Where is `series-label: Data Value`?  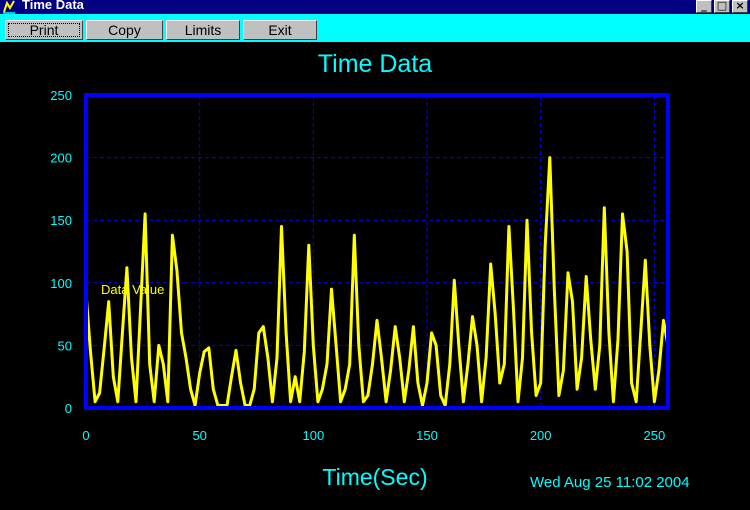 series-label: Data Value is located at coordinates (132, 289).